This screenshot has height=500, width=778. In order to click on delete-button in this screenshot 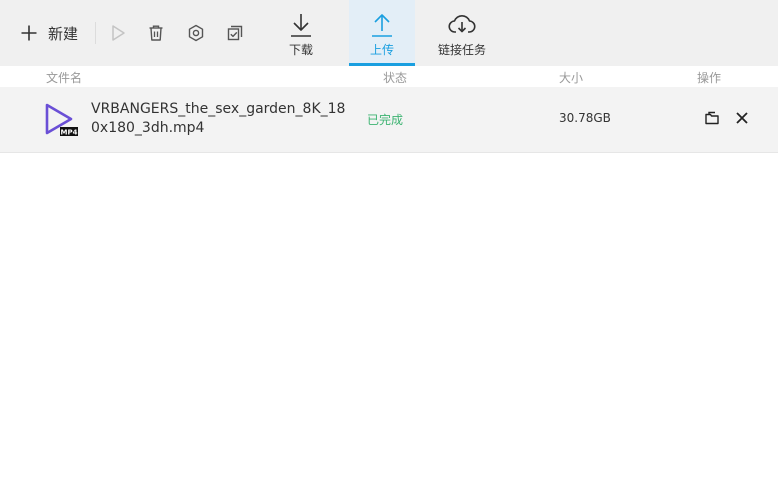, I will do `click(156, 33)`.